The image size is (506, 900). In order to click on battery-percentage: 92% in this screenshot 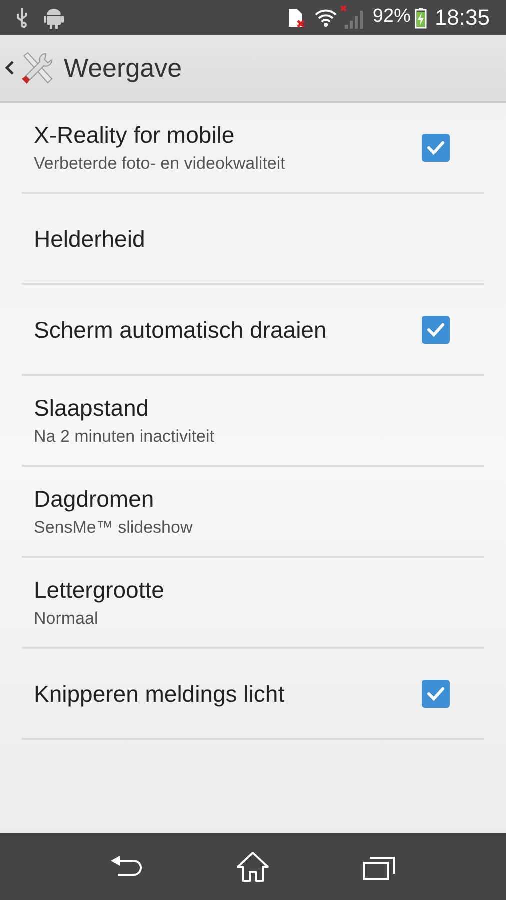, I will do `click(391, 17)`.